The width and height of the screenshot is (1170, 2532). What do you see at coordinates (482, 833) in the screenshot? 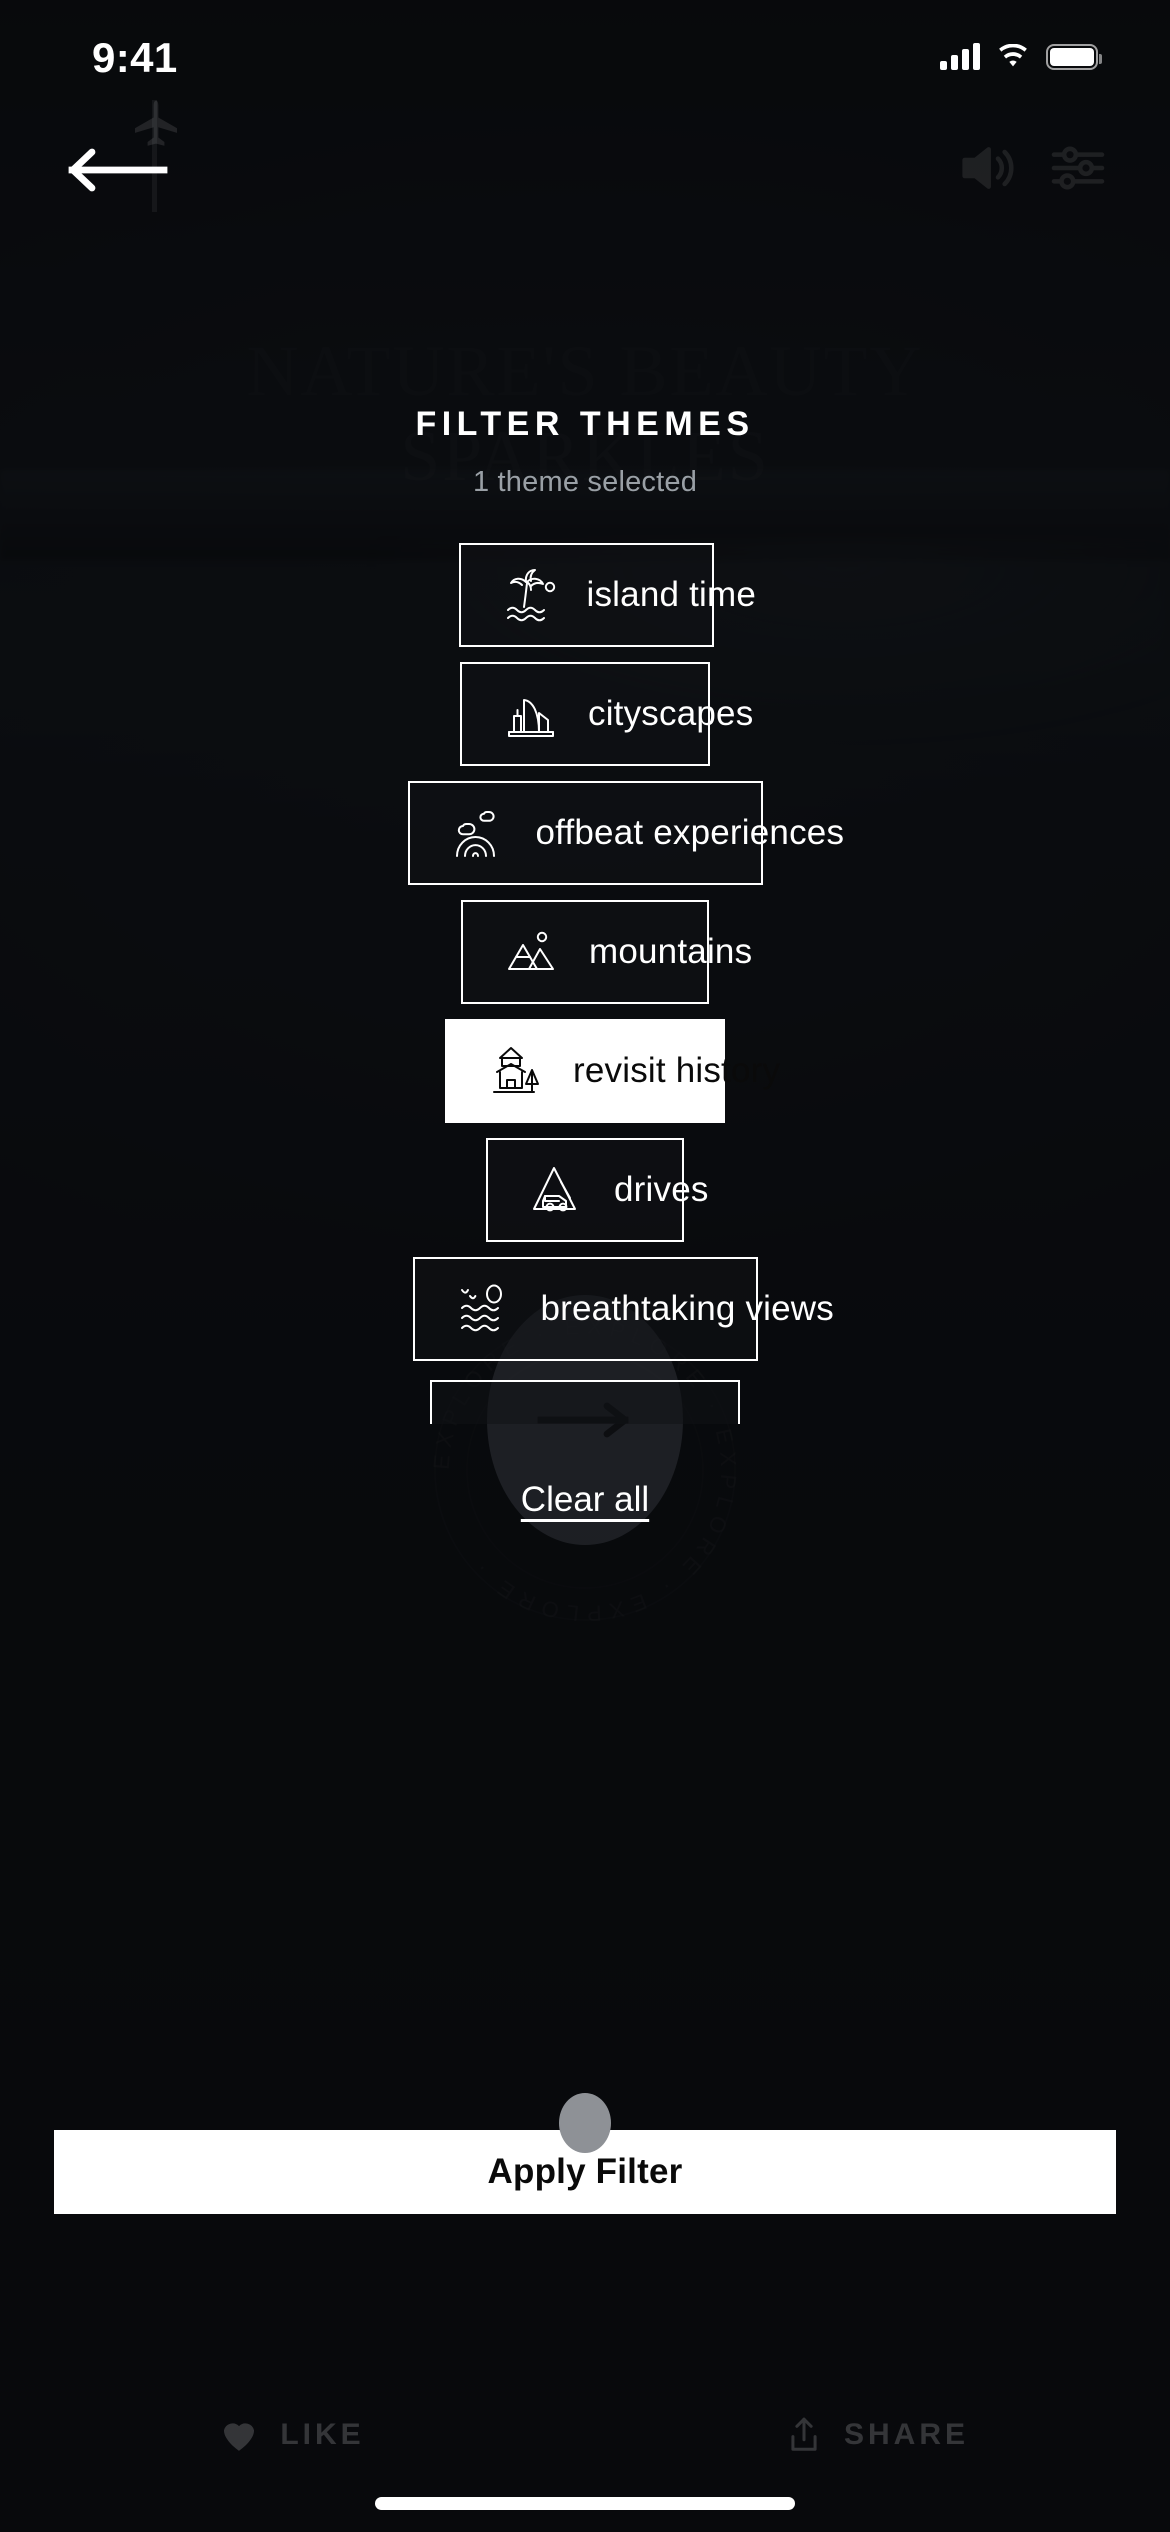
I see `rainbow-cloud-icon` at bounding box center [482, 833].